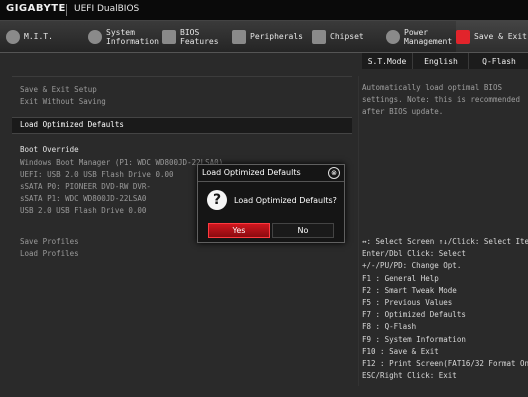 This screenshot has height=397, width=528. Describe the element at coordinates (63, 101) in the screenshot. I see `menu-exit-without-saving: Exit Without Saving` at that location.